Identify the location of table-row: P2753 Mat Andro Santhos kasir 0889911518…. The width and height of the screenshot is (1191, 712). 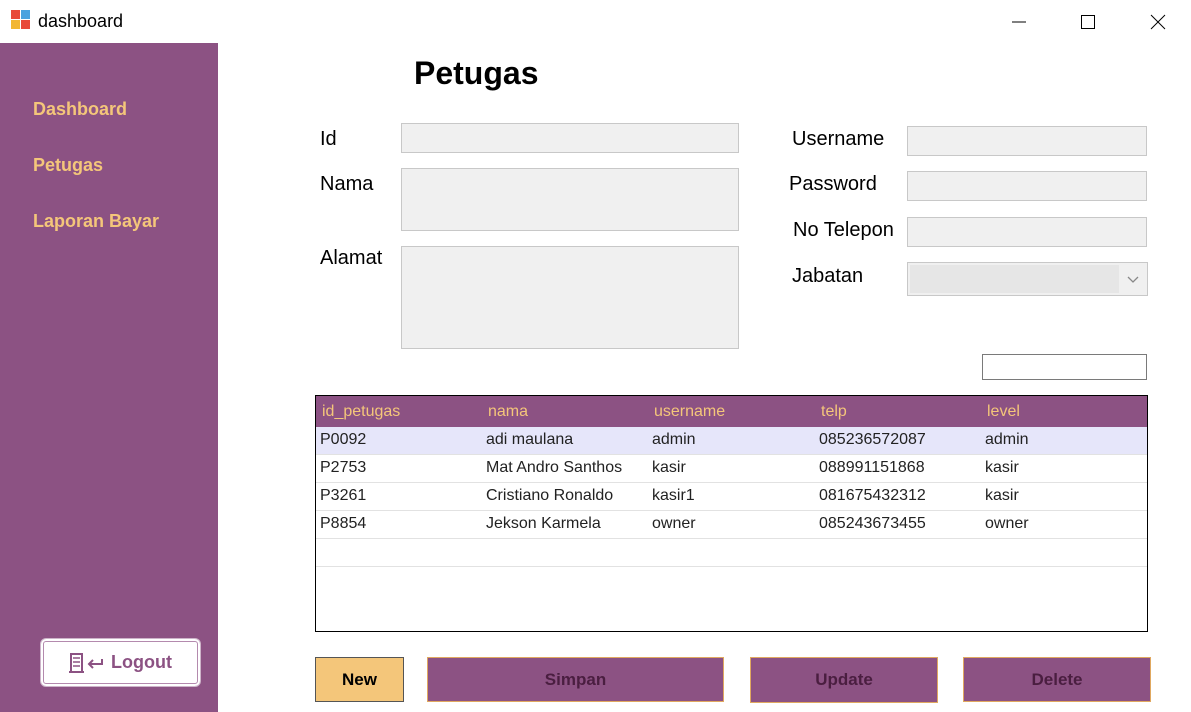
(731, 469).